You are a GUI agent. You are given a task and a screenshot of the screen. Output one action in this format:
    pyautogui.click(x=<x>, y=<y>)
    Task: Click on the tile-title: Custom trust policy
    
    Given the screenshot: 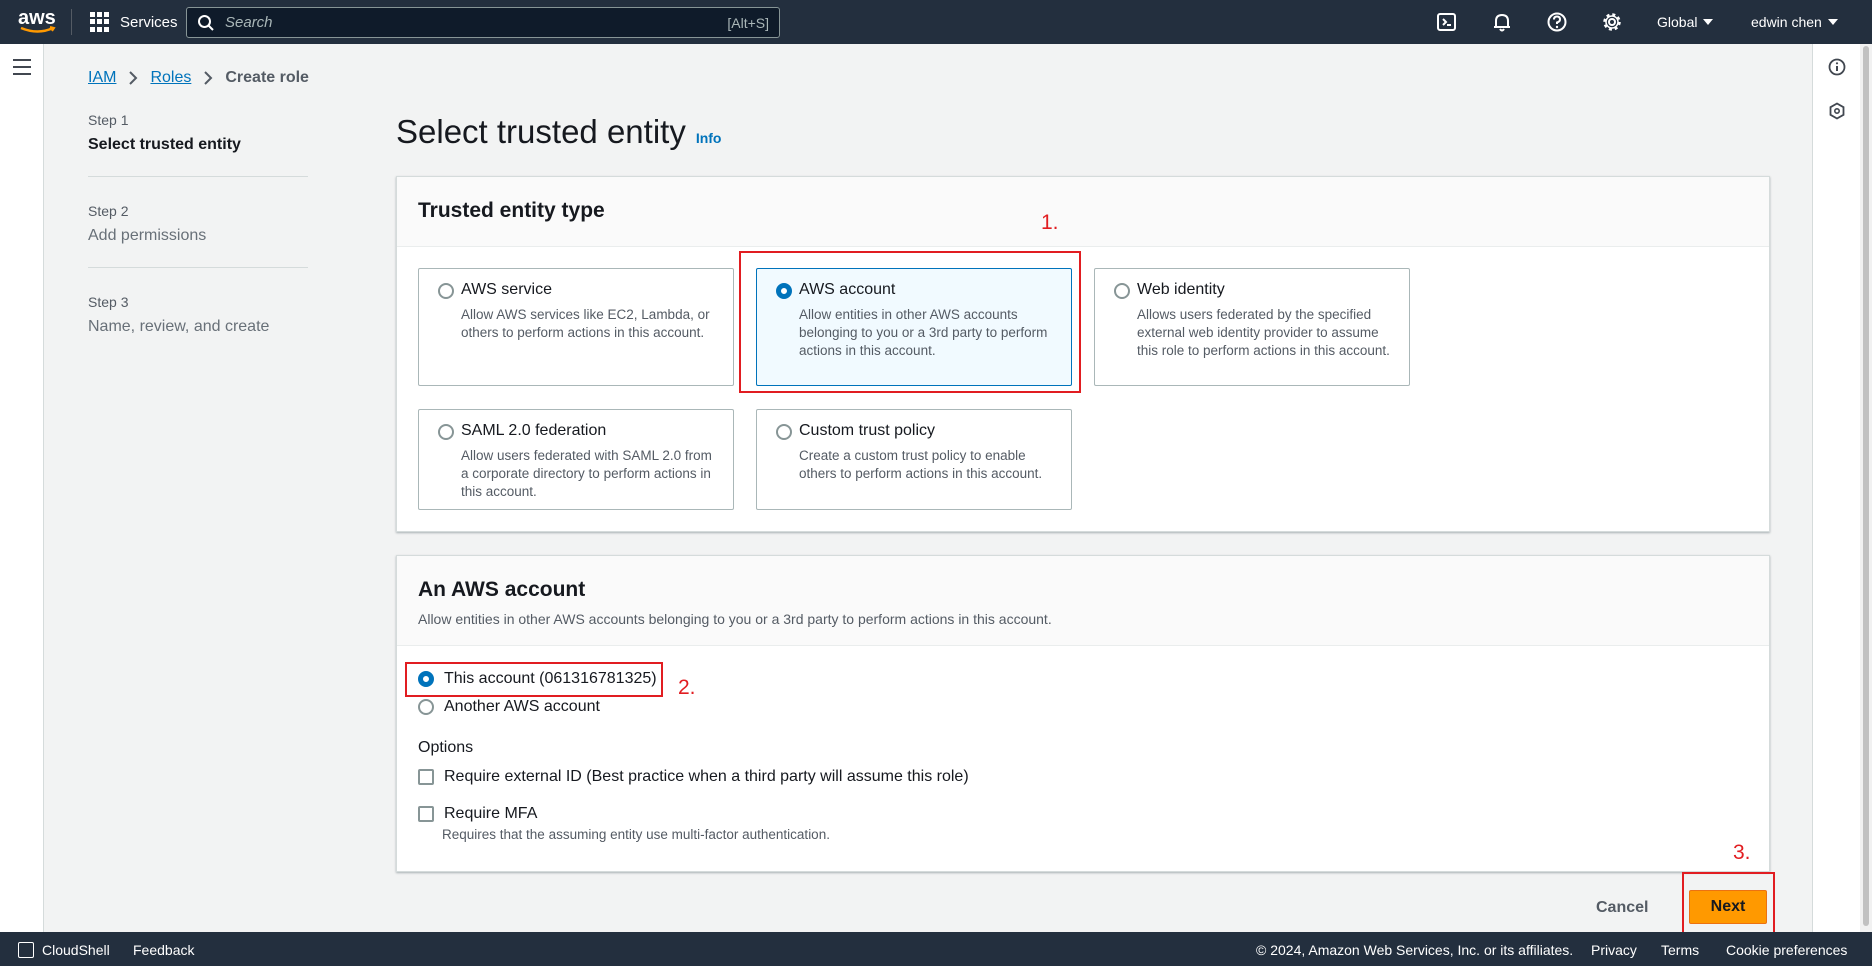 What is the action you would take?
    pyautogui.click(x=867, y=430)
    